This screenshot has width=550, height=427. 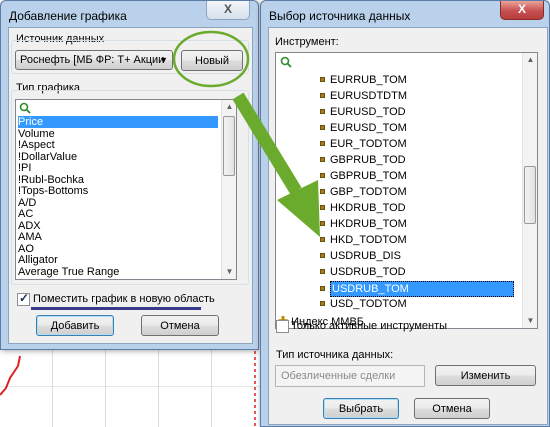 What do you see at coordinates (30, 237) in the screenshot?
I see `chart-type-item: AMA` at bounding box center [30, 237].